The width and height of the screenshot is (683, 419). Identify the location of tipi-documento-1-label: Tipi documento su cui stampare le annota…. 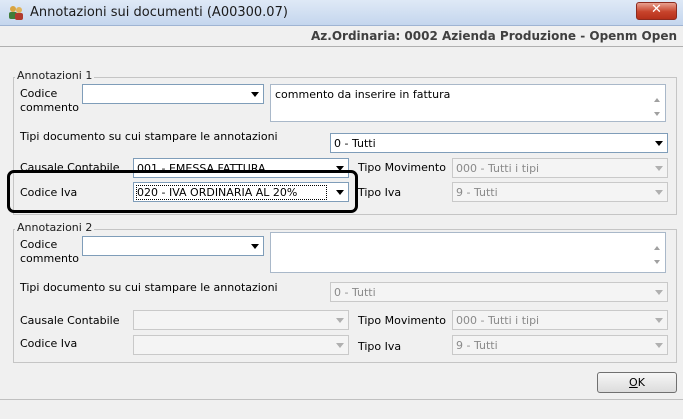
(149, 136).